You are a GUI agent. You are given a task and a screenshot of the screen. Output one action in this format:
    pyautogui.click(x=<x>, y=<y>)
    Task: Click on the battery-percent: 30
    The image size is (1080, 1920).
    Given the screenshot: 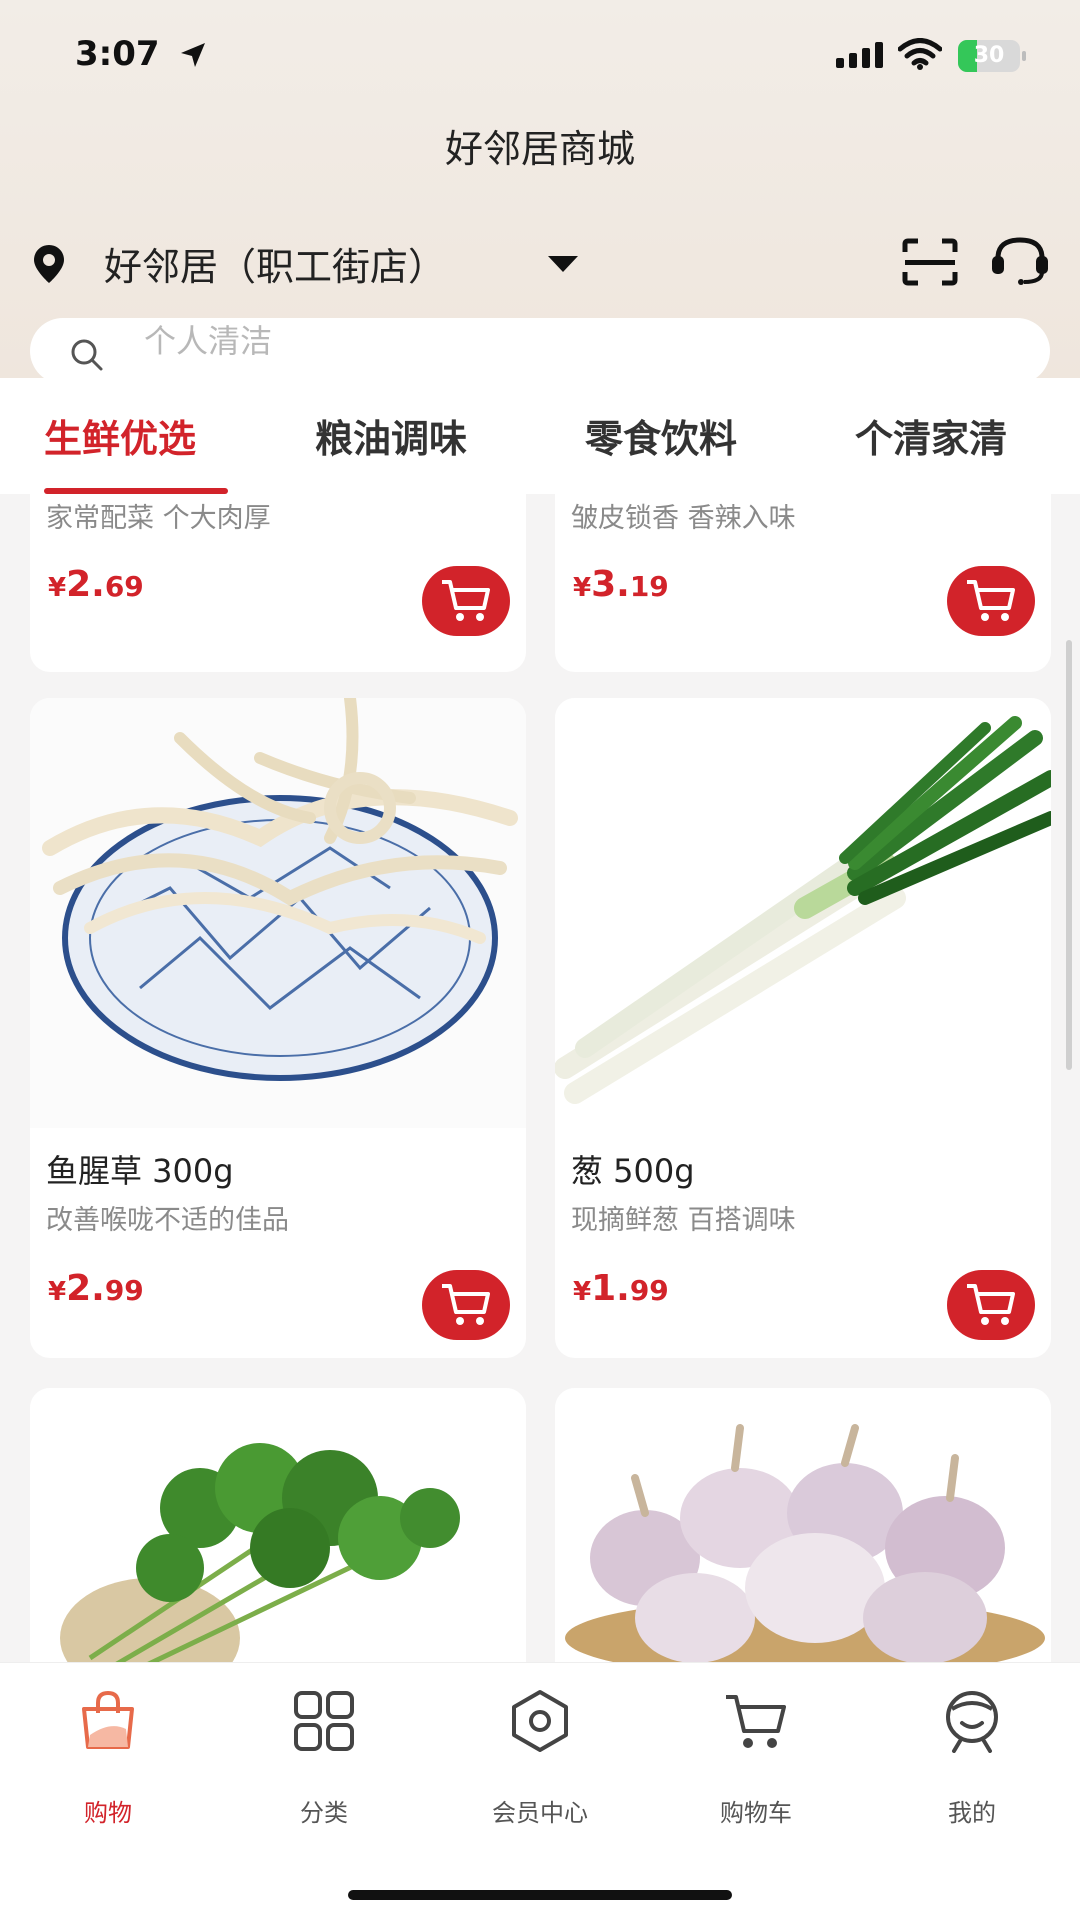 What is the action you would take?
    pyautogui.click(x=989, y=55)
    